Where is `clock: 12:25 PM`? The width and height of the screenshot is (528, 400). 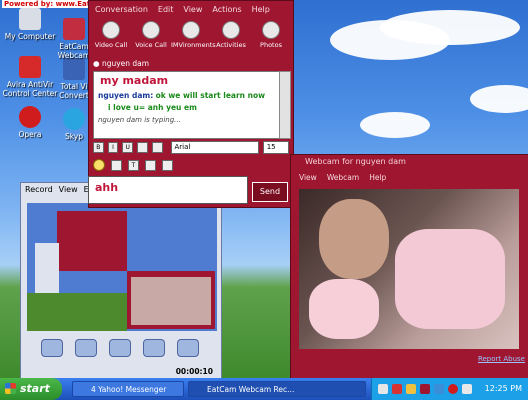 clock: 12:25 PM is located at coordinates (503, 388).